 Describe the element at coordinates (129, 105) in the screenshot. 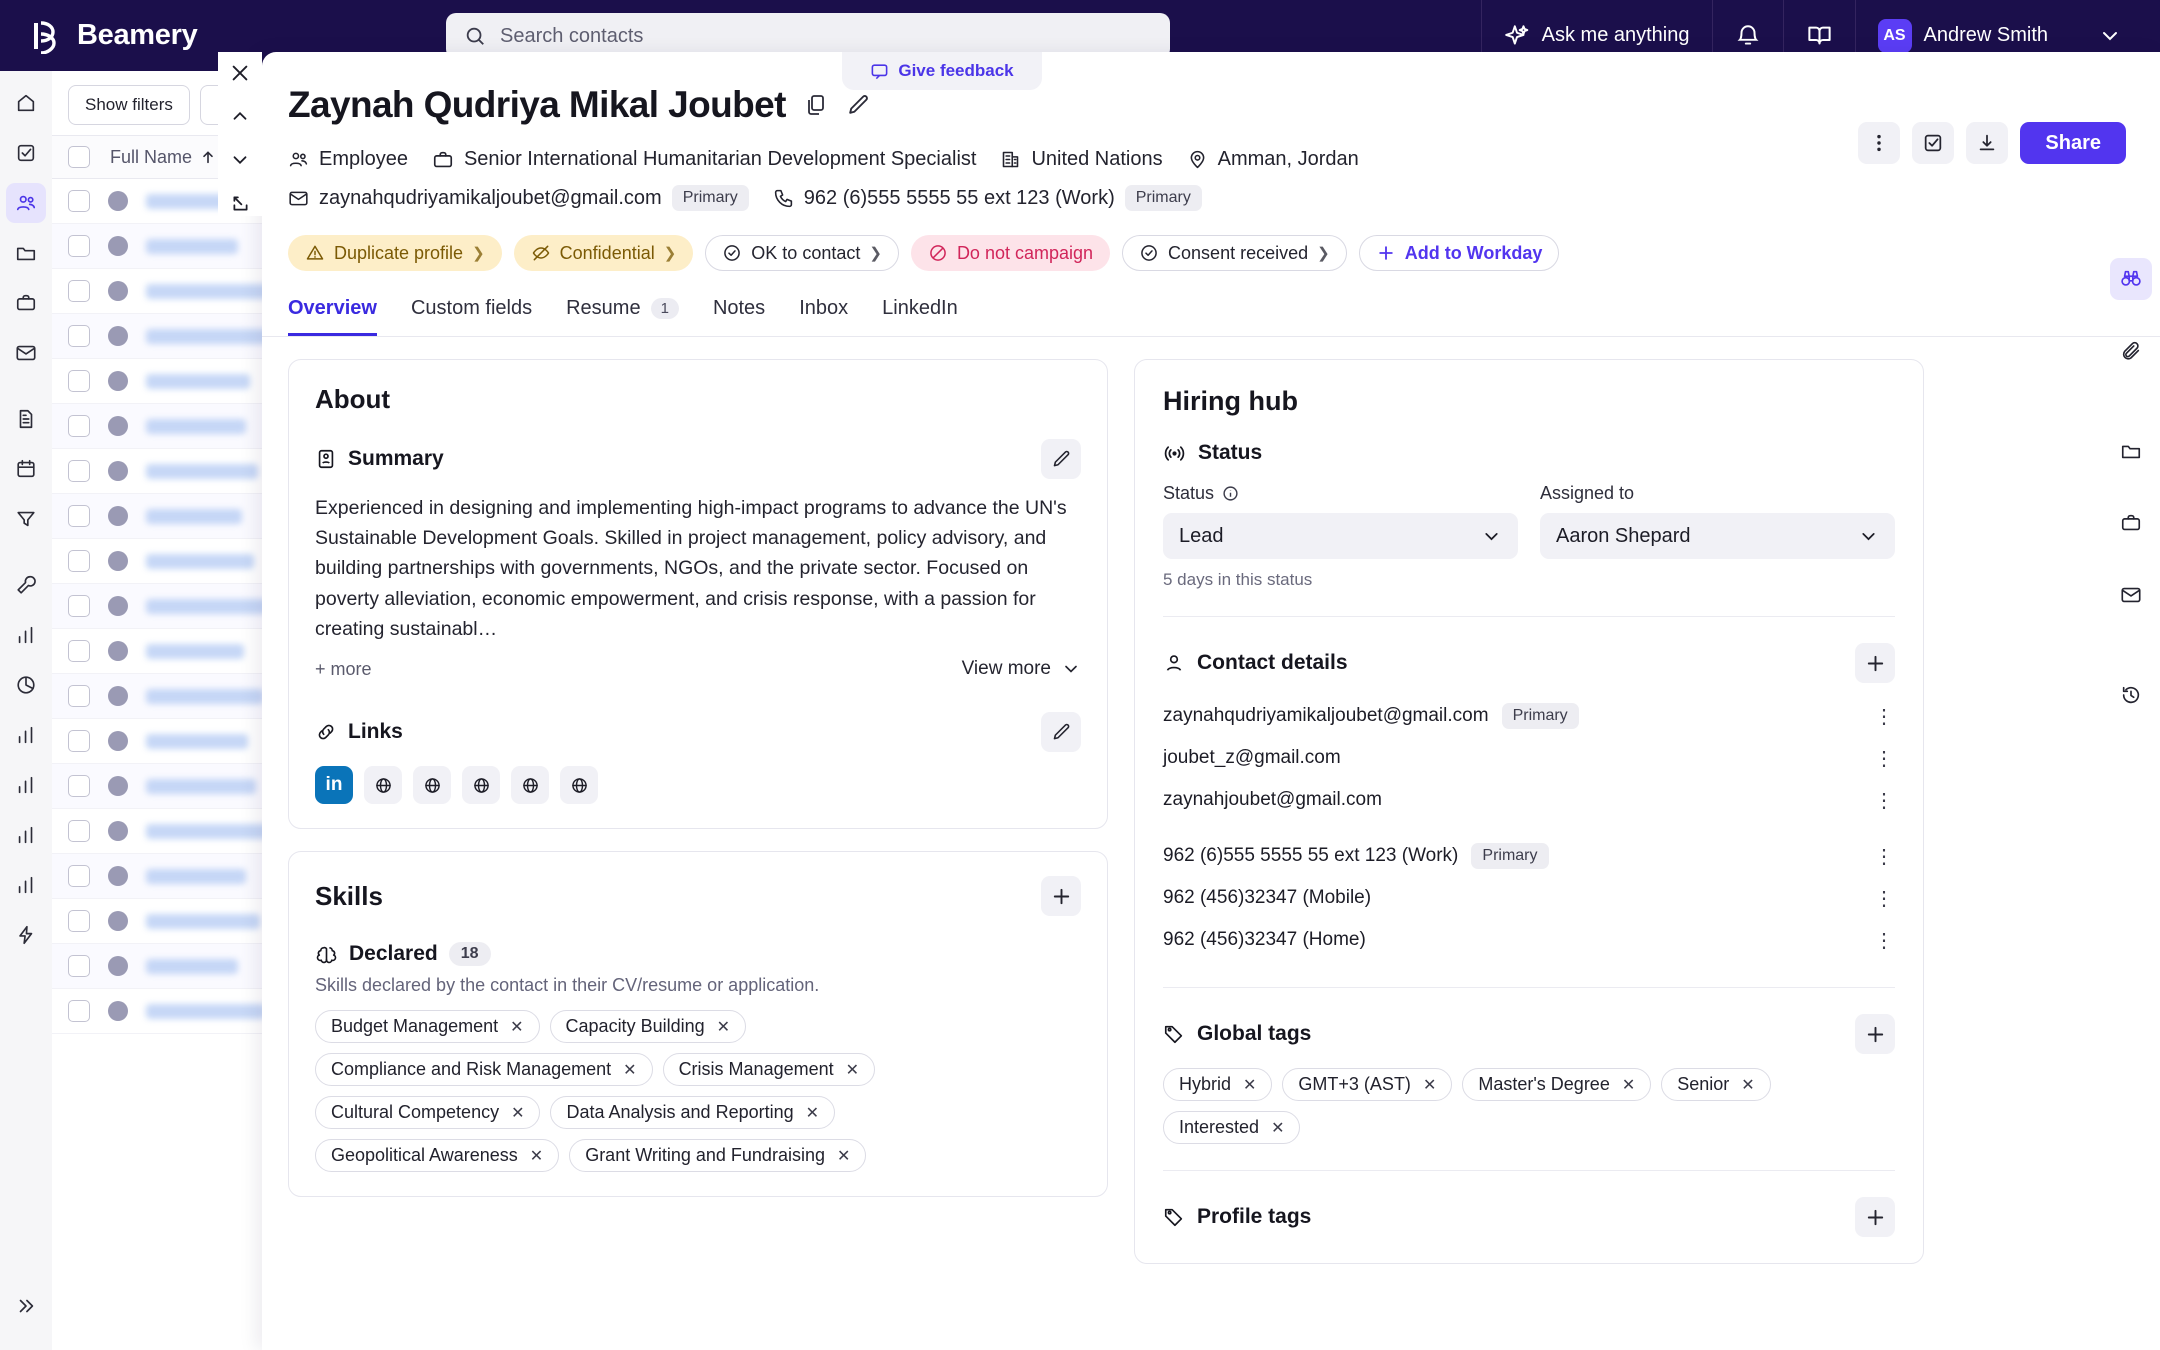

I see `show-filters-button: Show filters` at that location.